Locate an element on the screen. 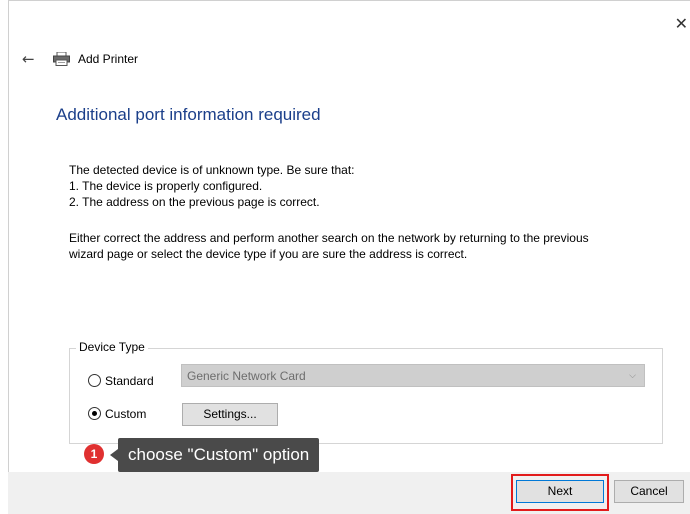  standard-device-value: Generic Network Card is located at coordinates (246, 376).